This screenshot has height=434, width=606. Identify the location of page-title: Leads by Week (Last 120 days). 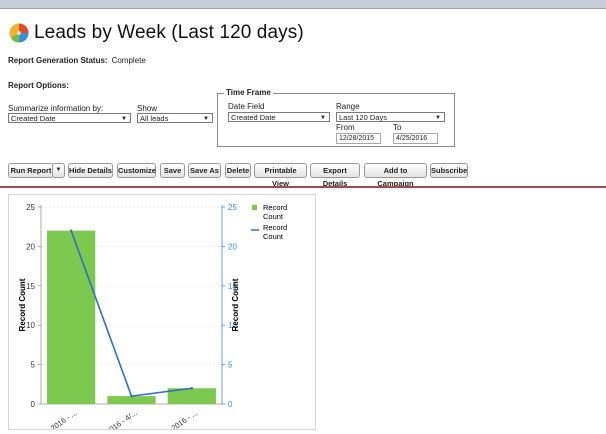
(169, 32).